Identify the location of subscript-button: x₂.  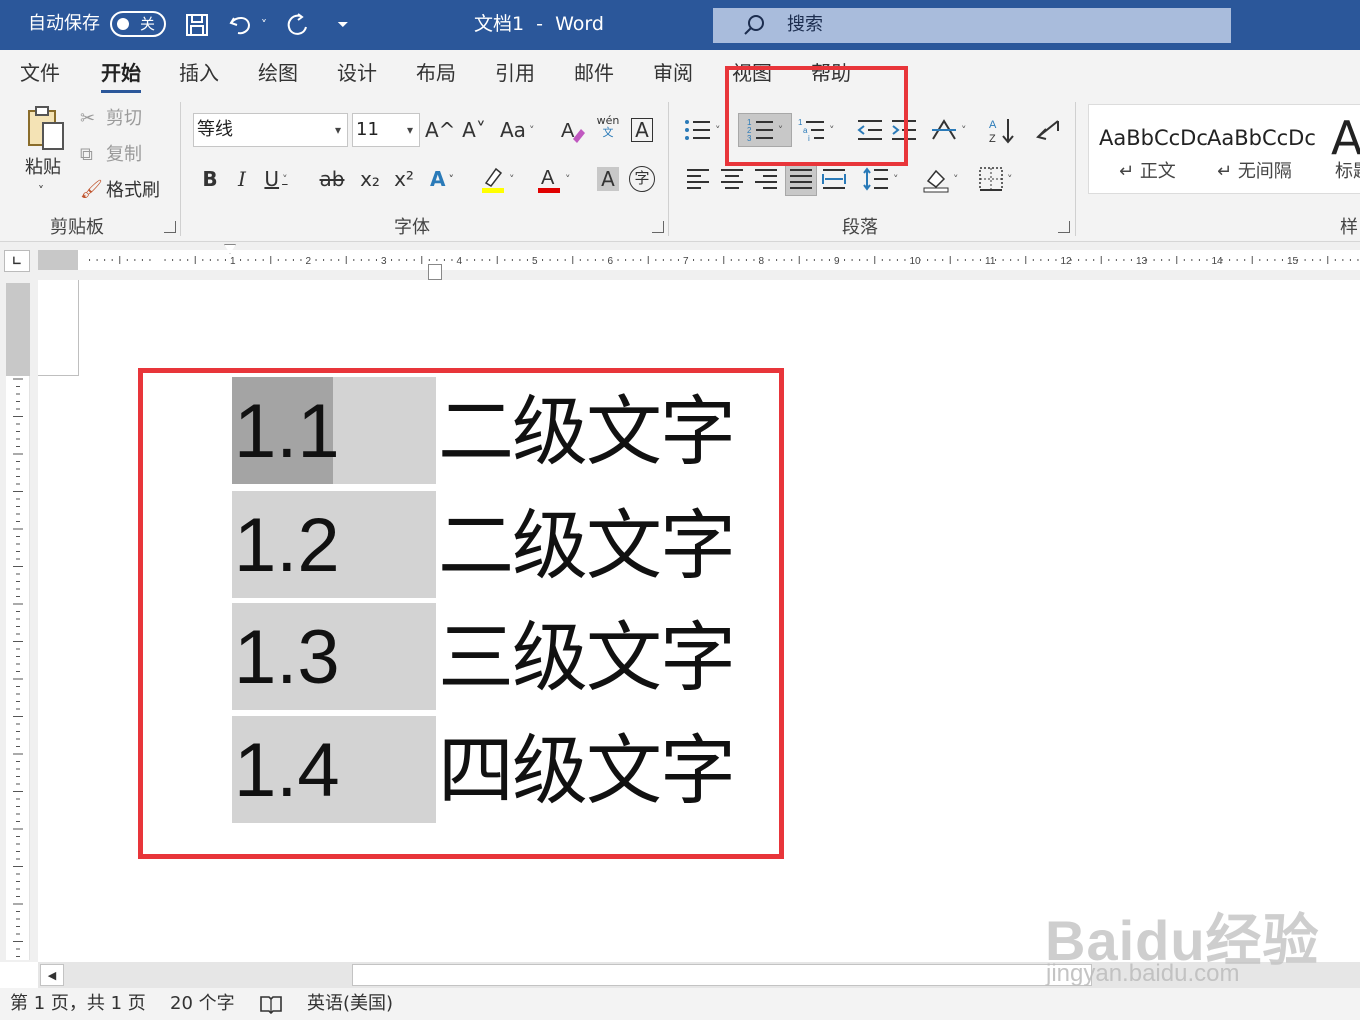
(370, 179).